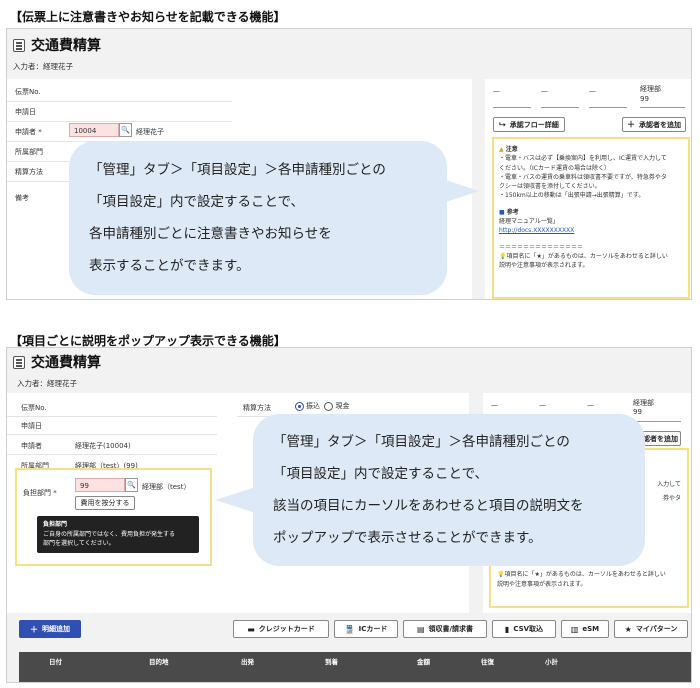 The height and width of the screenshot is (688, 700). Describe the element at coordinates (585, 574) in the screenshot. I see `notice-footer-line: 項目名に「★」があるものは、カーソルをあわせると詳しい` at that location.